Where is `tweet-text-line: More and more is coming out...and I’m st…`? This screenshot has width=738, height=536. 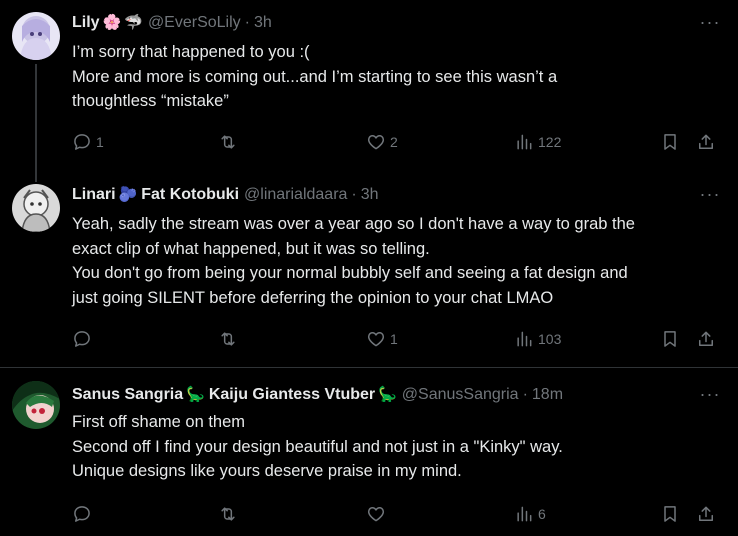 tweet-text-line: More and more is coming out...and I’m st… is located at coordinates (315, 76).